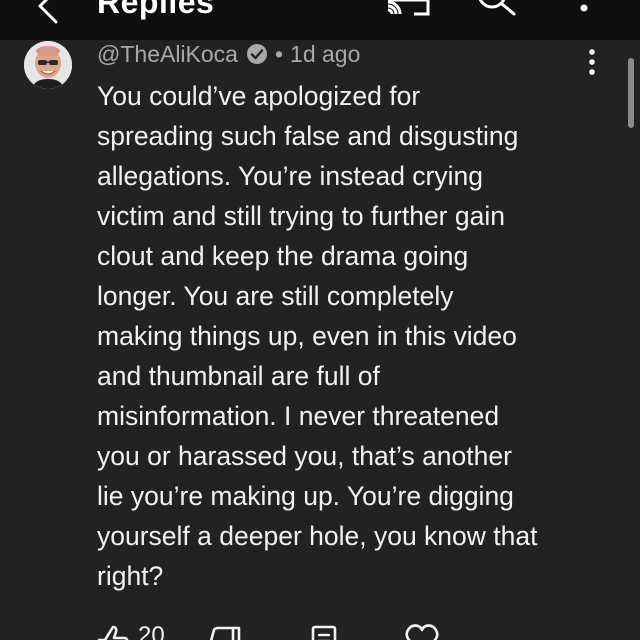  I want to click on search-icon, so click(497, 8).